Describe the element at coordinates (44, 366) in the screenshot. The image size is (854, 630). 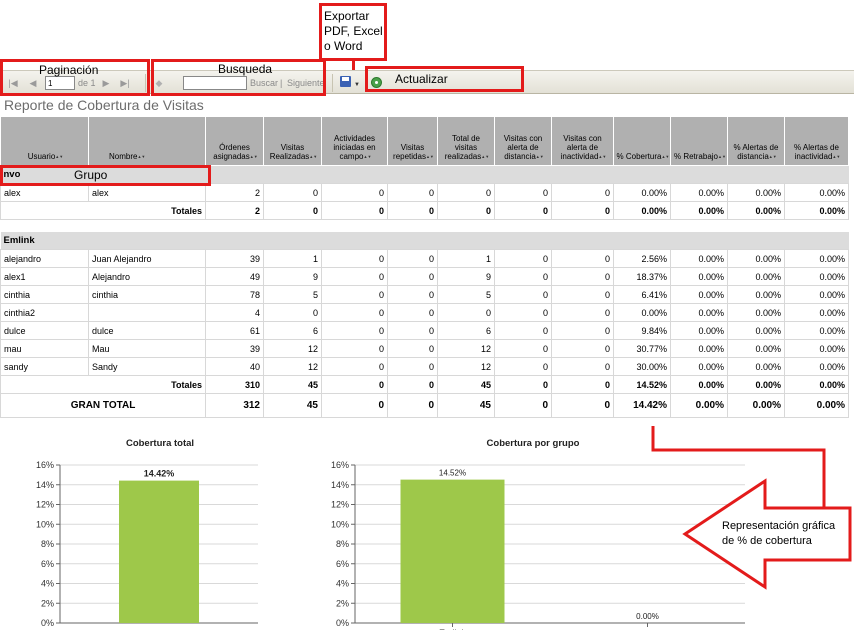
I see `table-cell: sandy` at that location.